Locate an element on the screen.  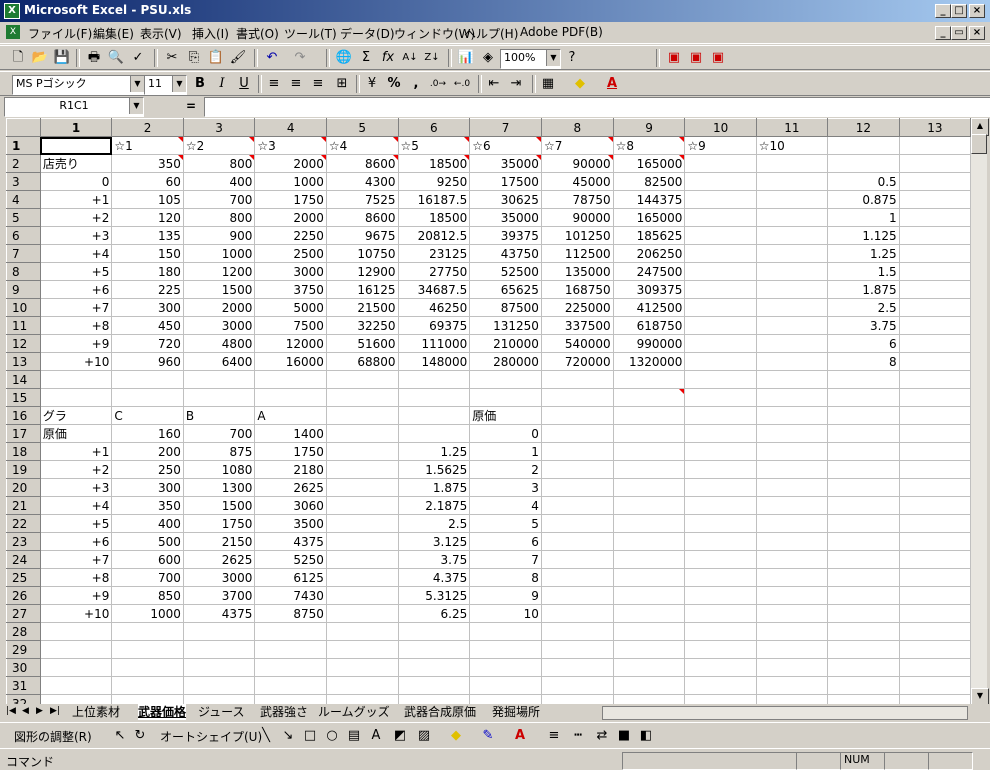
column-header: 10 is located at coordinates (720, 127).